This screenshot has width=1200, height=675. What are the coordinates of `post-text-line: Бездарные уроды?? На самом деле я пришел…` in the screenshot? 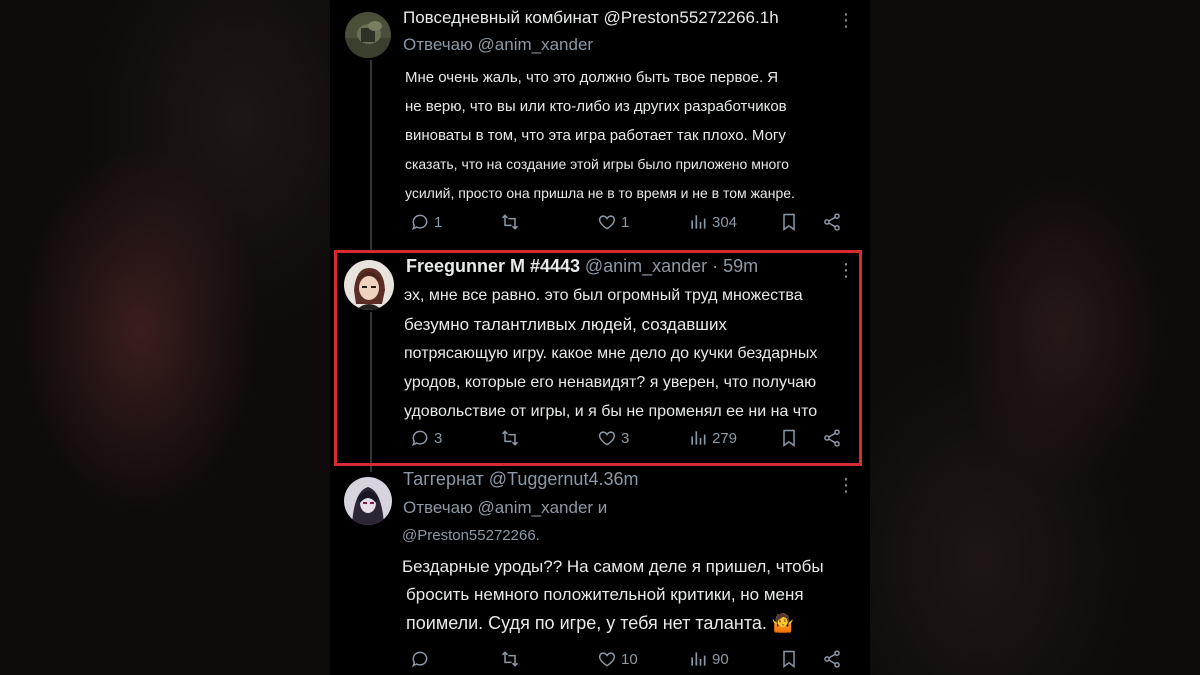 It's located at (613, 566).